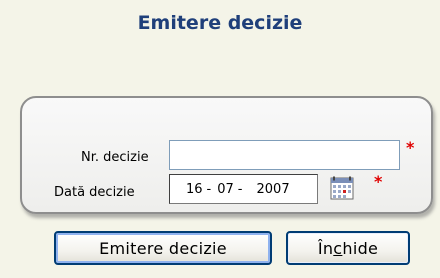  Describe the element at coordinates (220, 23) in the screenshot. I see `dialog-title: Emitere decizie` at that location.